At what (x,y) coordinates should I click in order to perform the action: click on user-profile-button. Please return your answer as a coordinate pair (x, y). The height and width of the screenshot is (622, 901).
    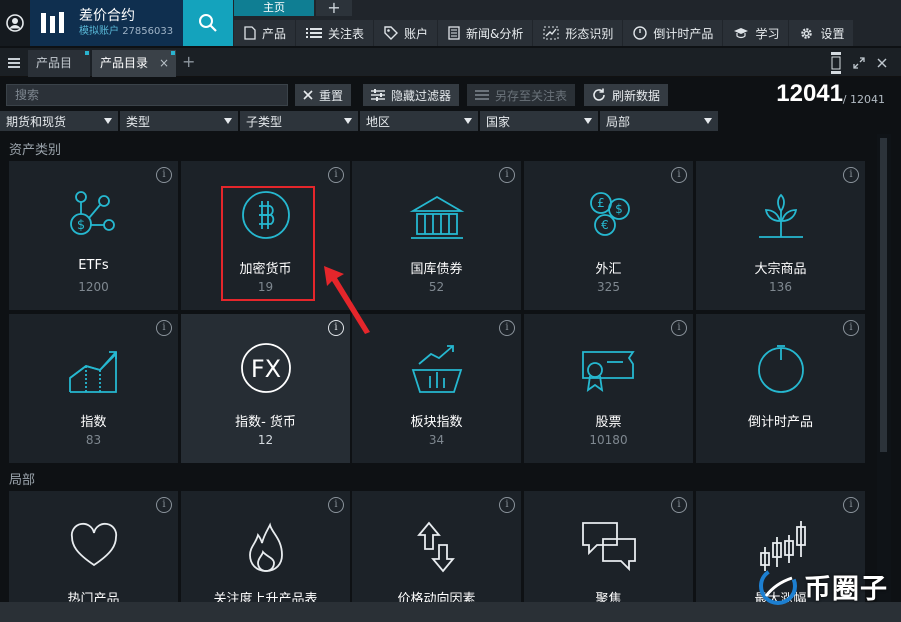
    Looking at the image, I should click on (15, 23).